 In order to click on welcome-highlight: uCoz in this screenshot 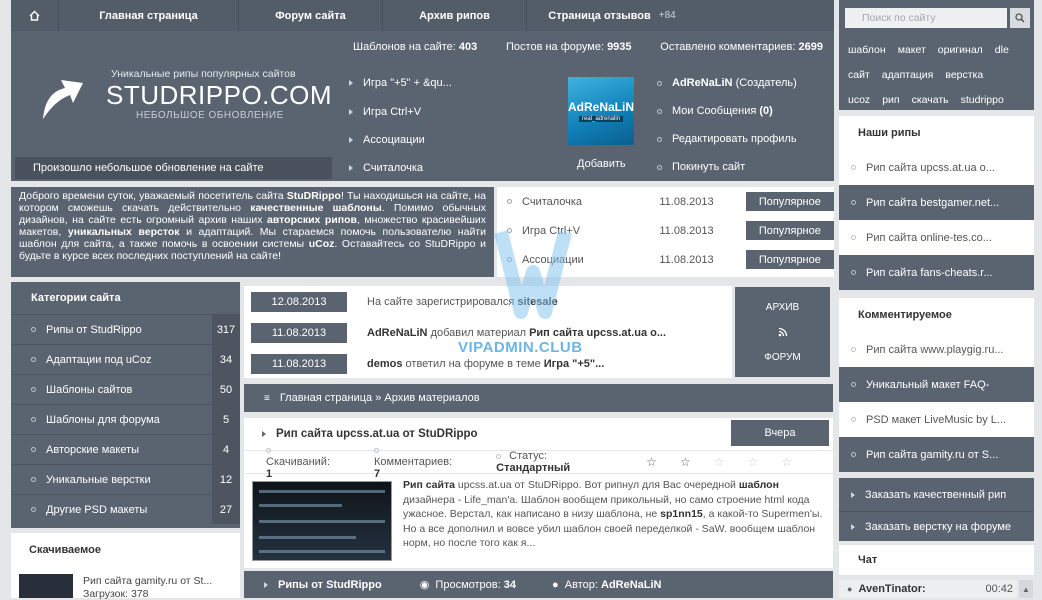, I will do `click(321, 244)`.